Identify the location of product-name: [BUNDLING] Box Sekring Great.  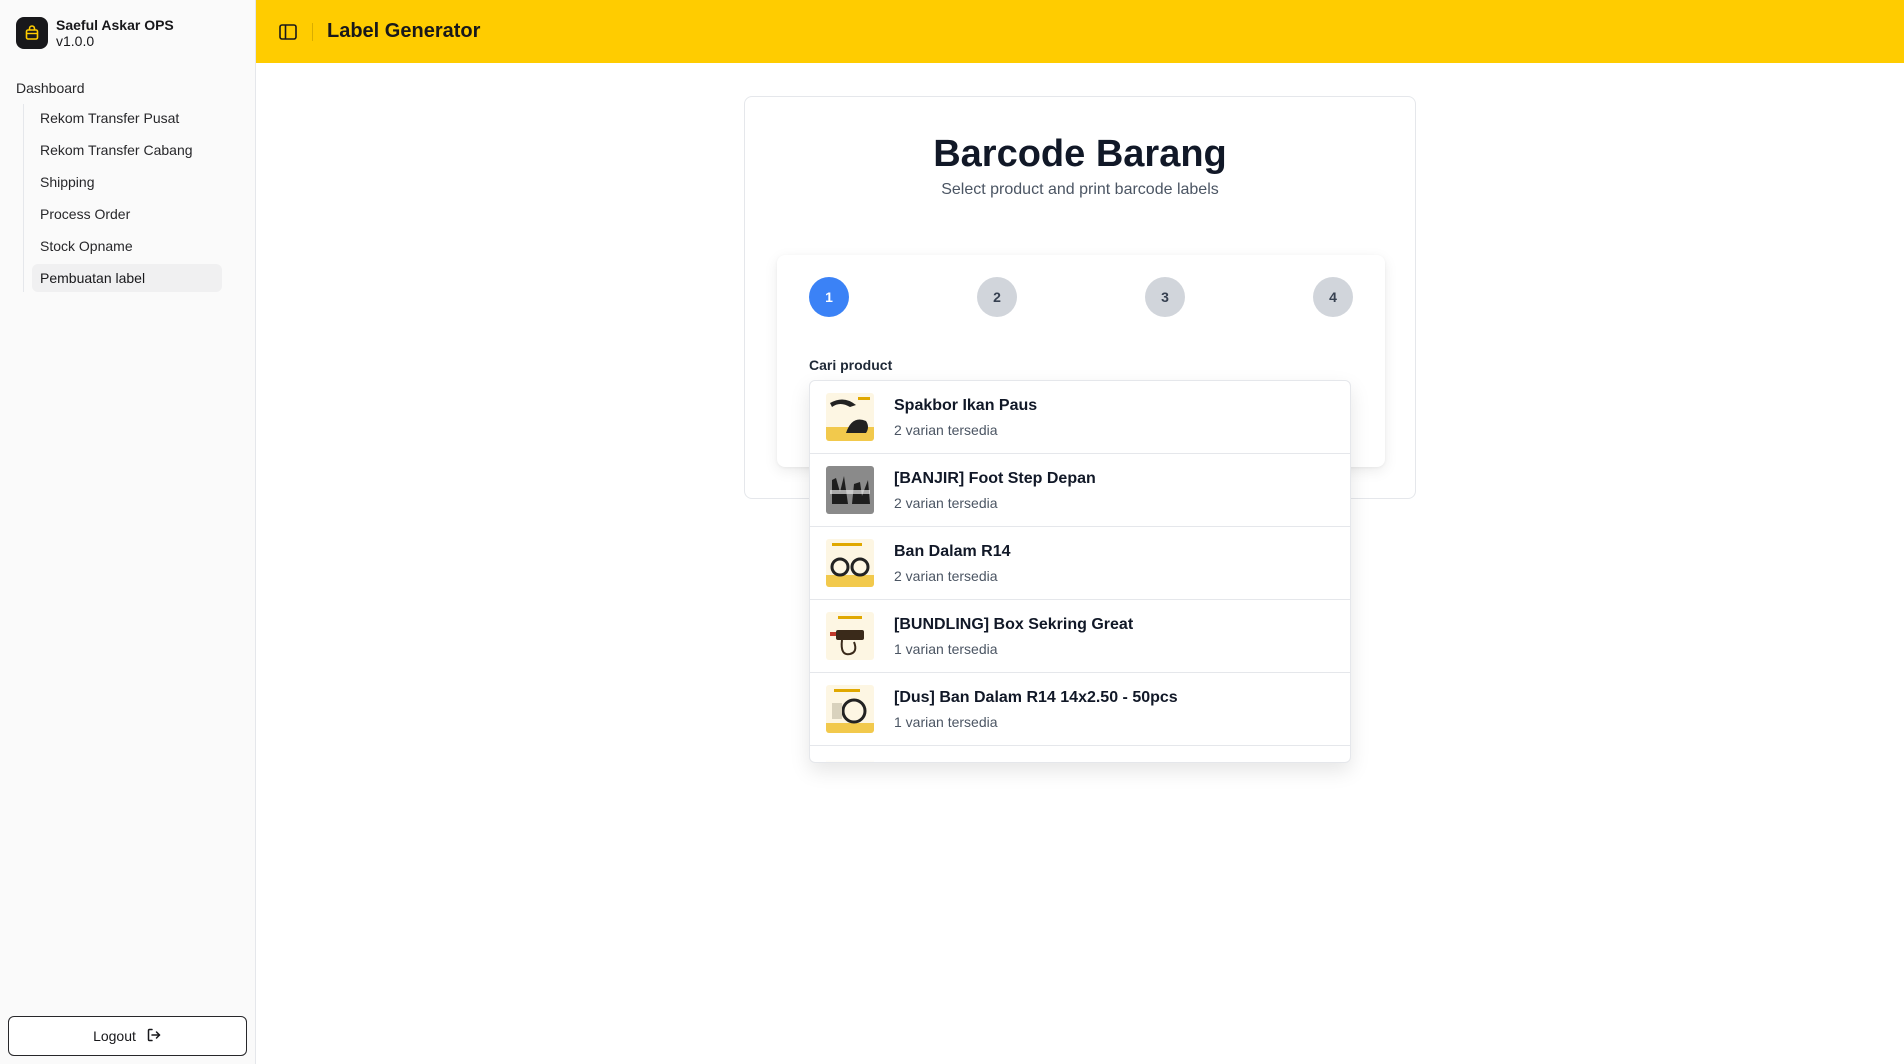
(1014, 624).